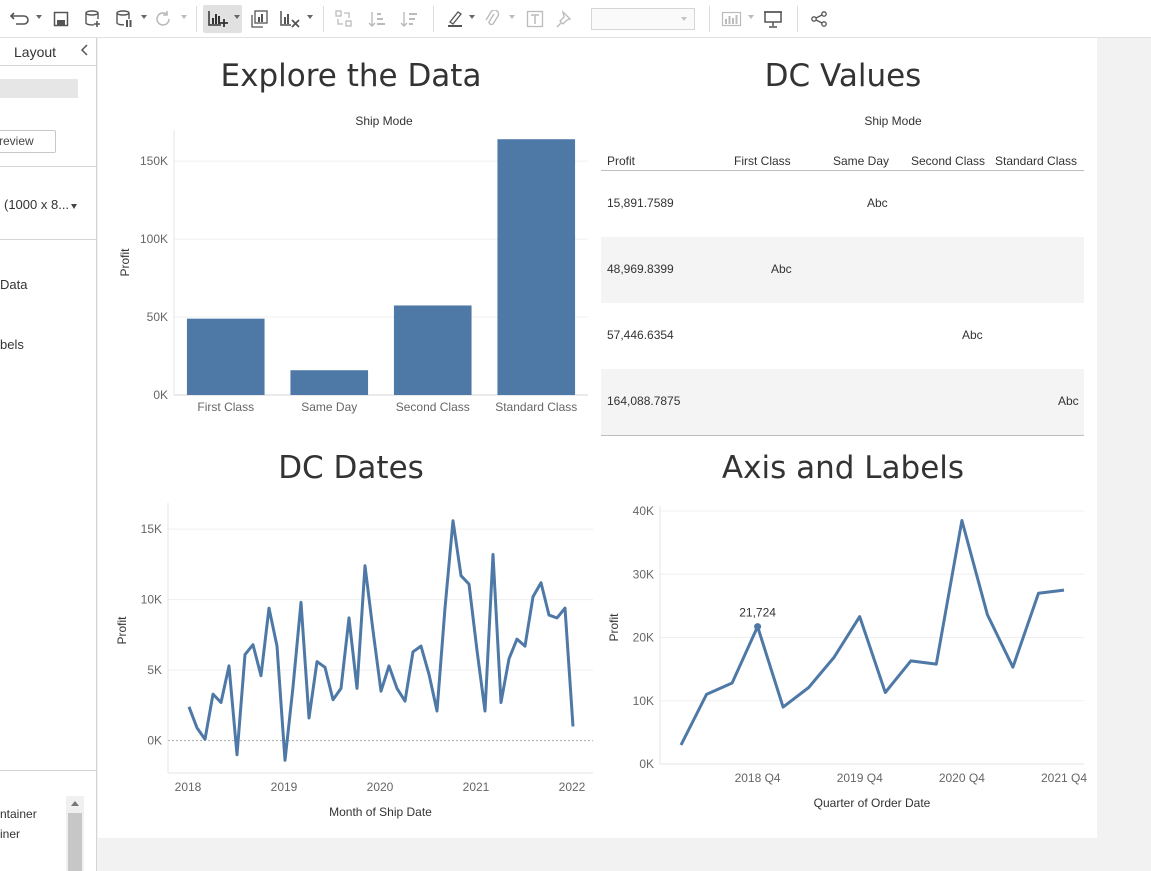 Image resolution: width=1151 pixels, height=871 pixels. I want to click on preview-button: review, so click(28, 141).